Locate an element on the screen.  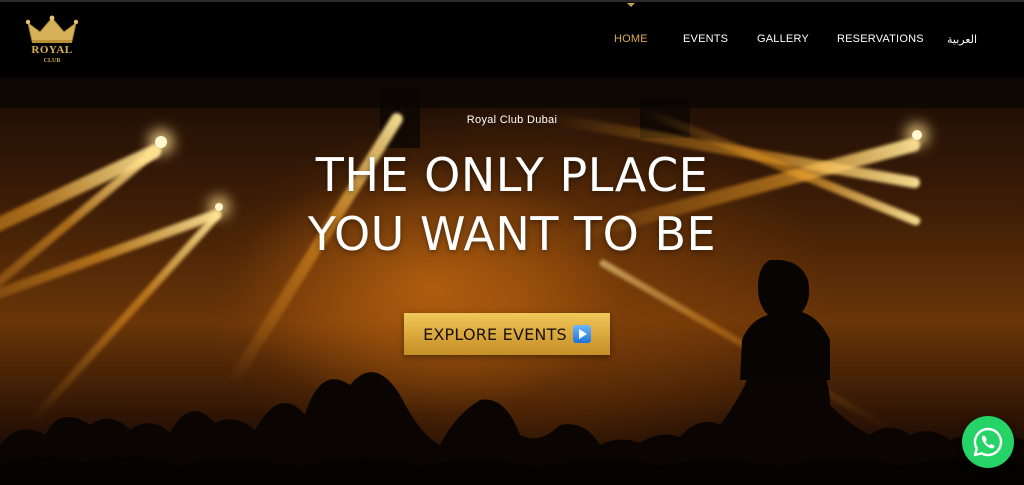
active-indicator-caret is located at coordinates (631, 5).